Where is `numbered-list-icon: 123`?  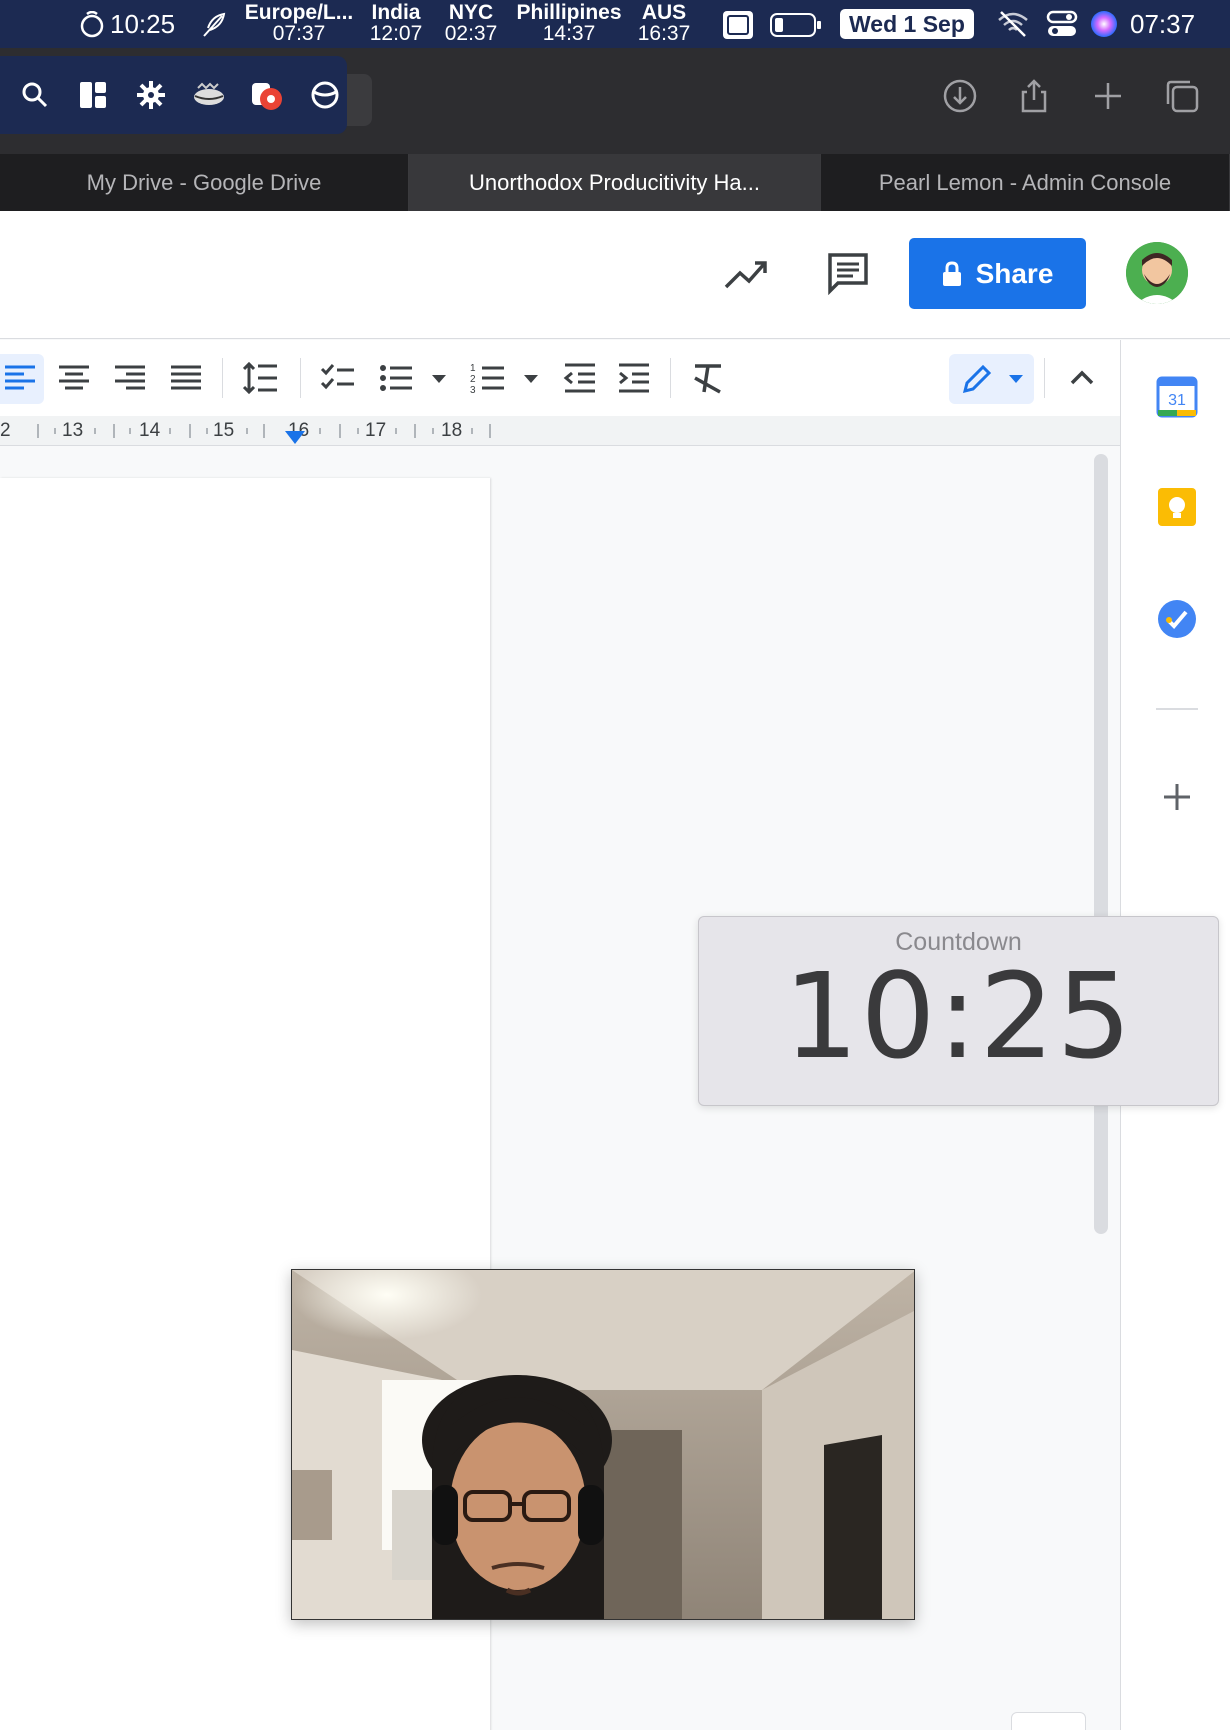 numbered-list-icon: 123 is located at coordinates (488, 378).